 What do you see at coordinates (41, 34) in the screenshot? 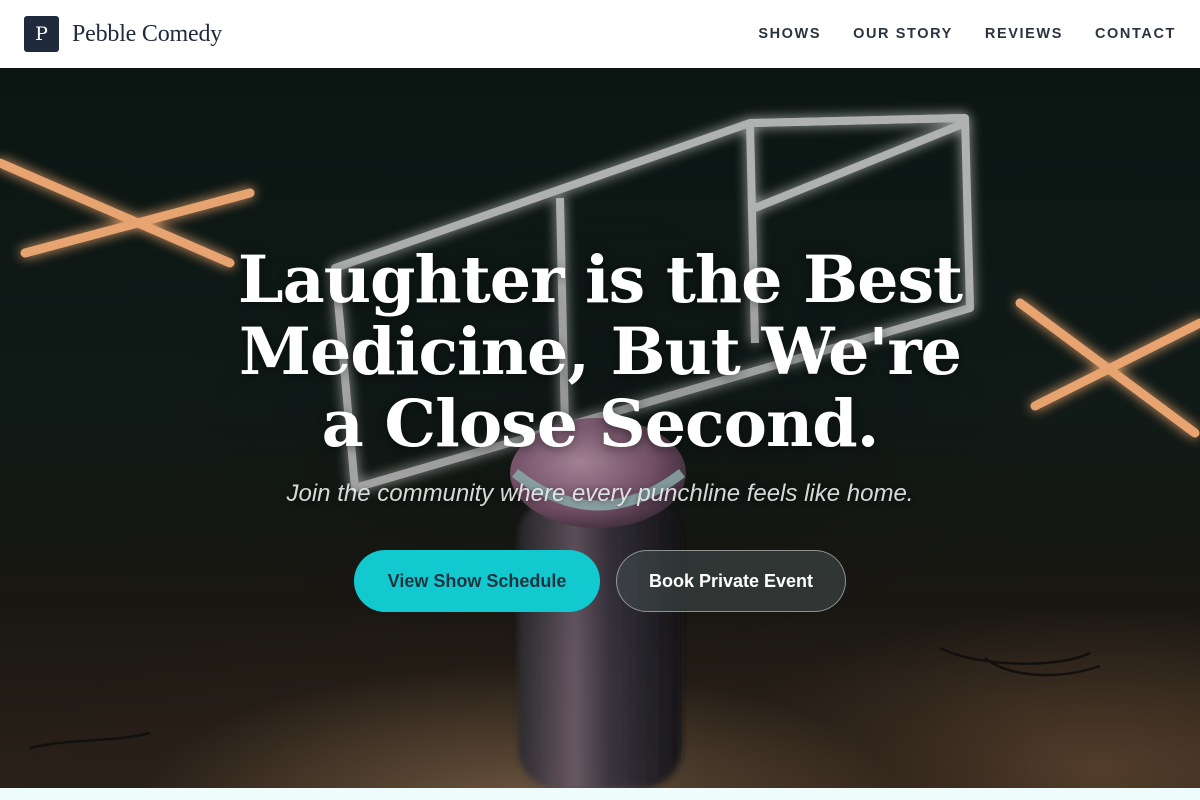
I see `brand-logo: P` at bounding box center [41, 34].